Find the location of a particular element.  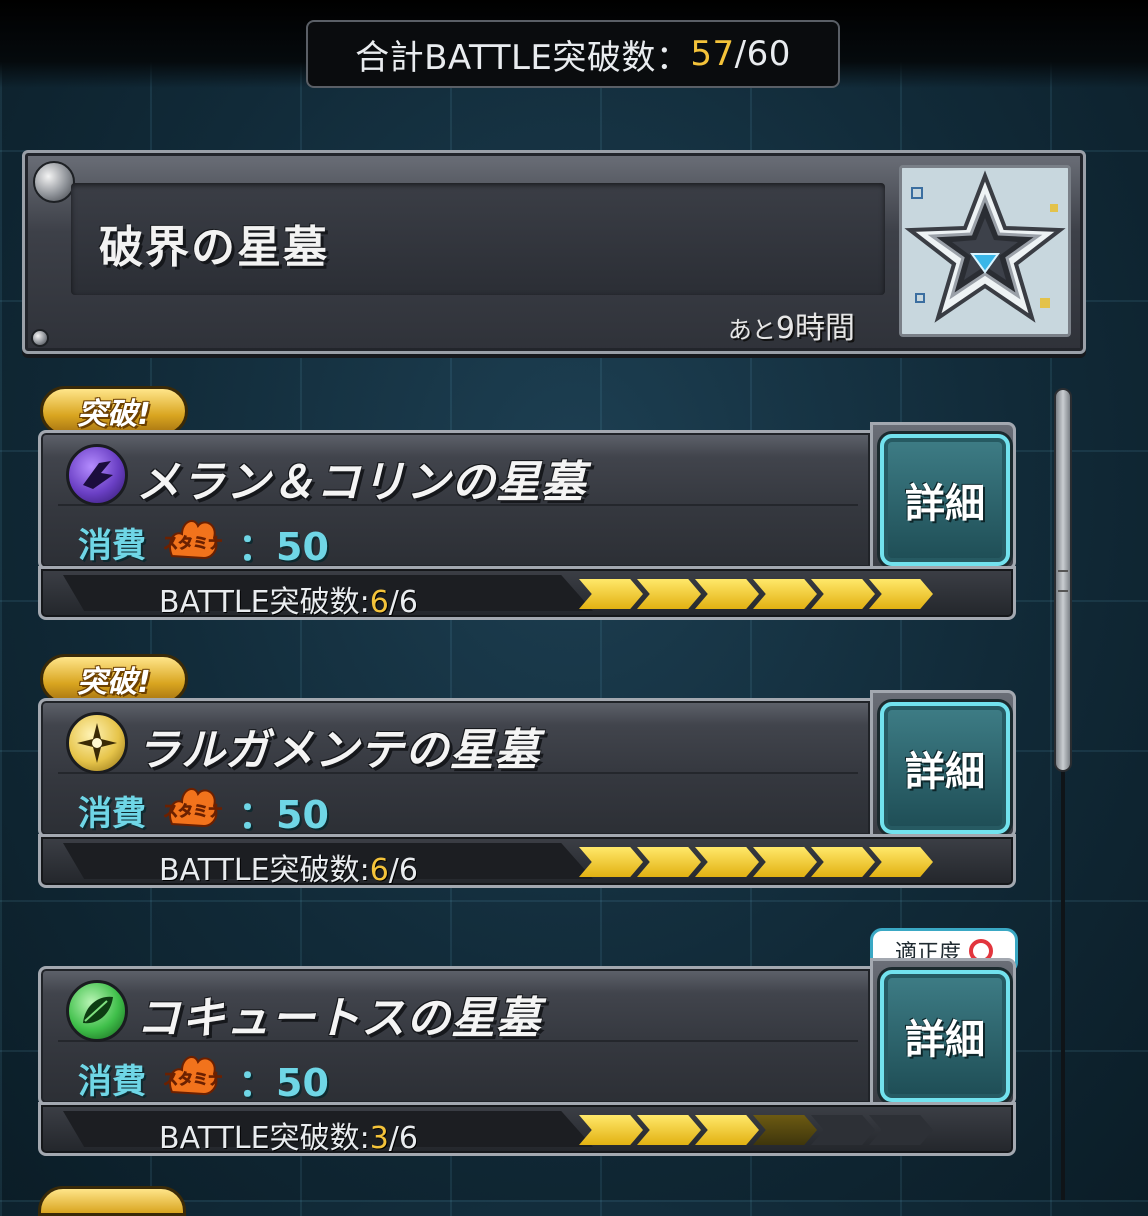

total-breakthrough-counter: 合計BATTLE突破数： 57 / 60 is located at coordinates (573, 54).